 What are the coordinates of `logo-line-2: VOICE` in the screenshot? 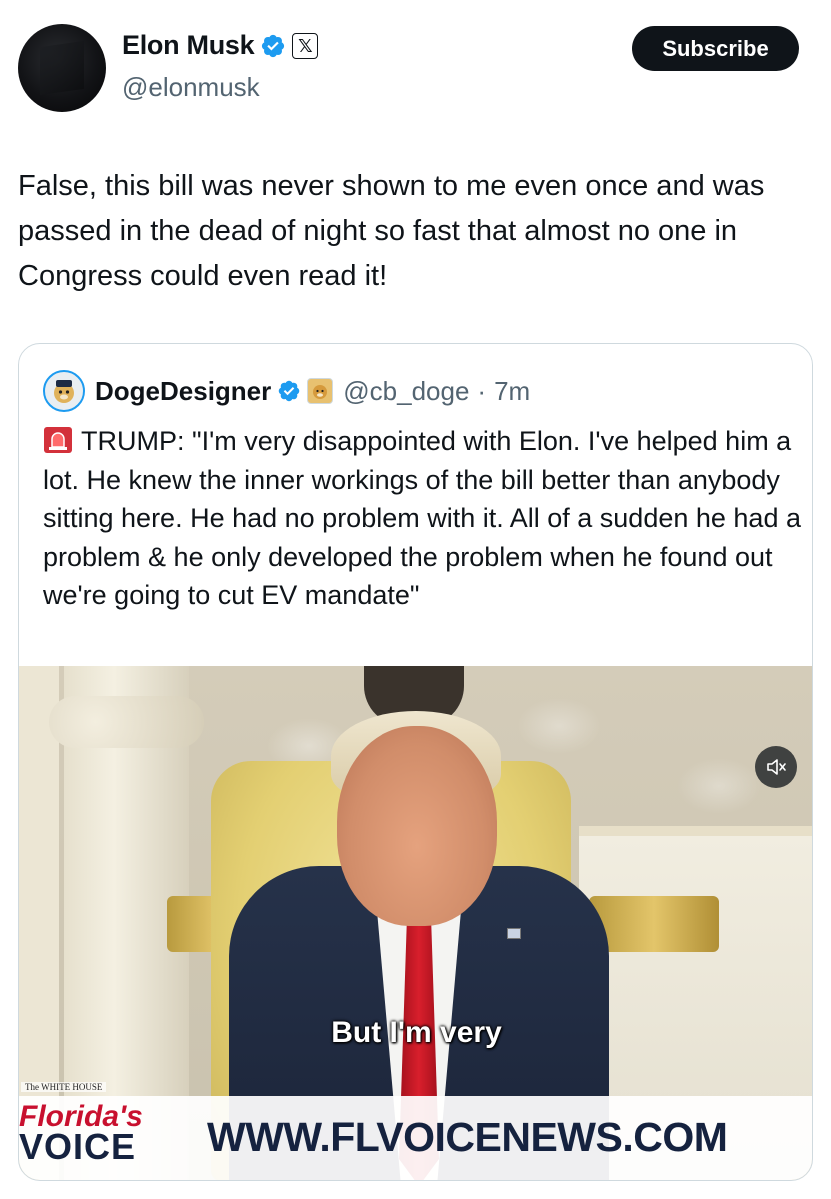 It's located at (78, 1146).